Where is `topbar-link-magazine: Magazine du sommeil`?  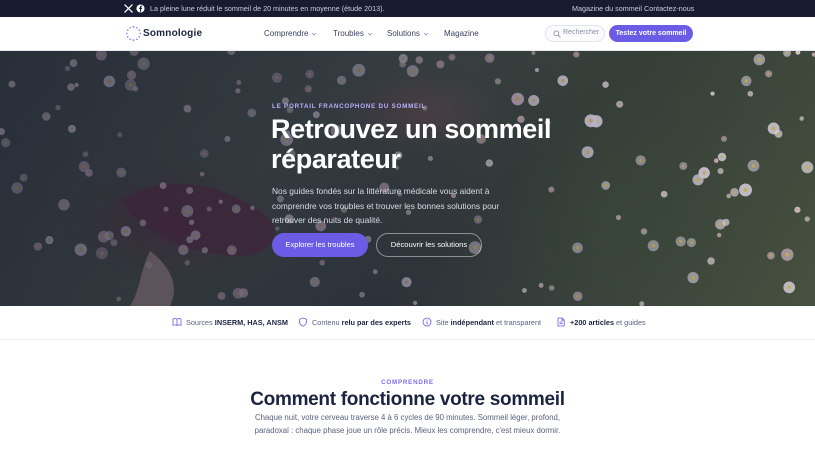 topbar-link-magazine: Magazine du sommeil is located at coordinates (607, 8).